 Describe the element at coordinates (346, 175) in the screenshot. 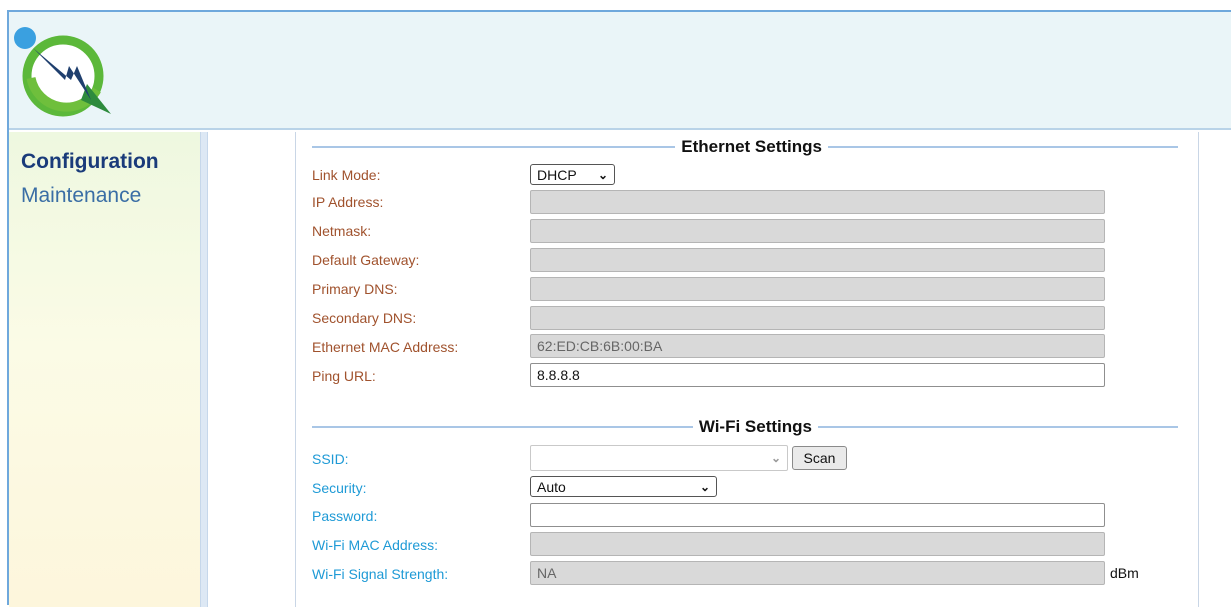

I see `link-mode-label: Link Mode:` at that location.